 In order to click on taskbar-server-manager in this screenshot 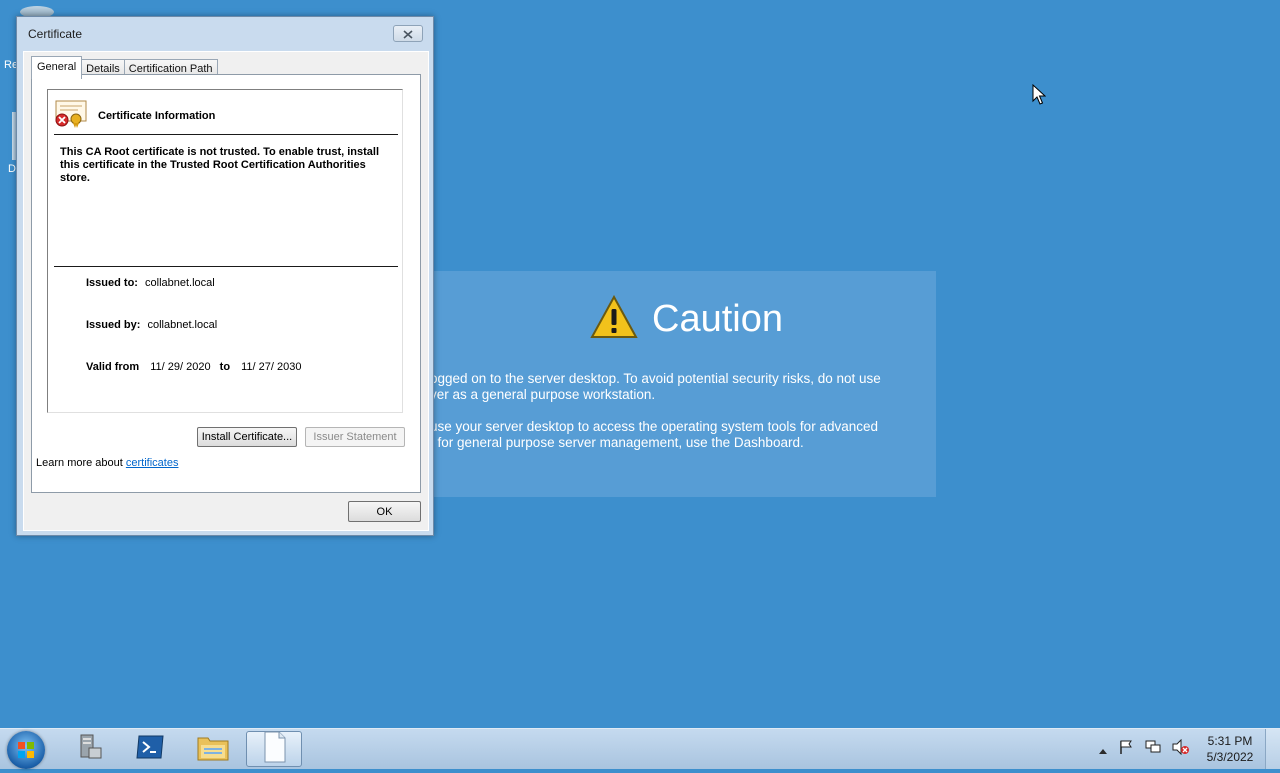, I will do `click(90, 749)`.